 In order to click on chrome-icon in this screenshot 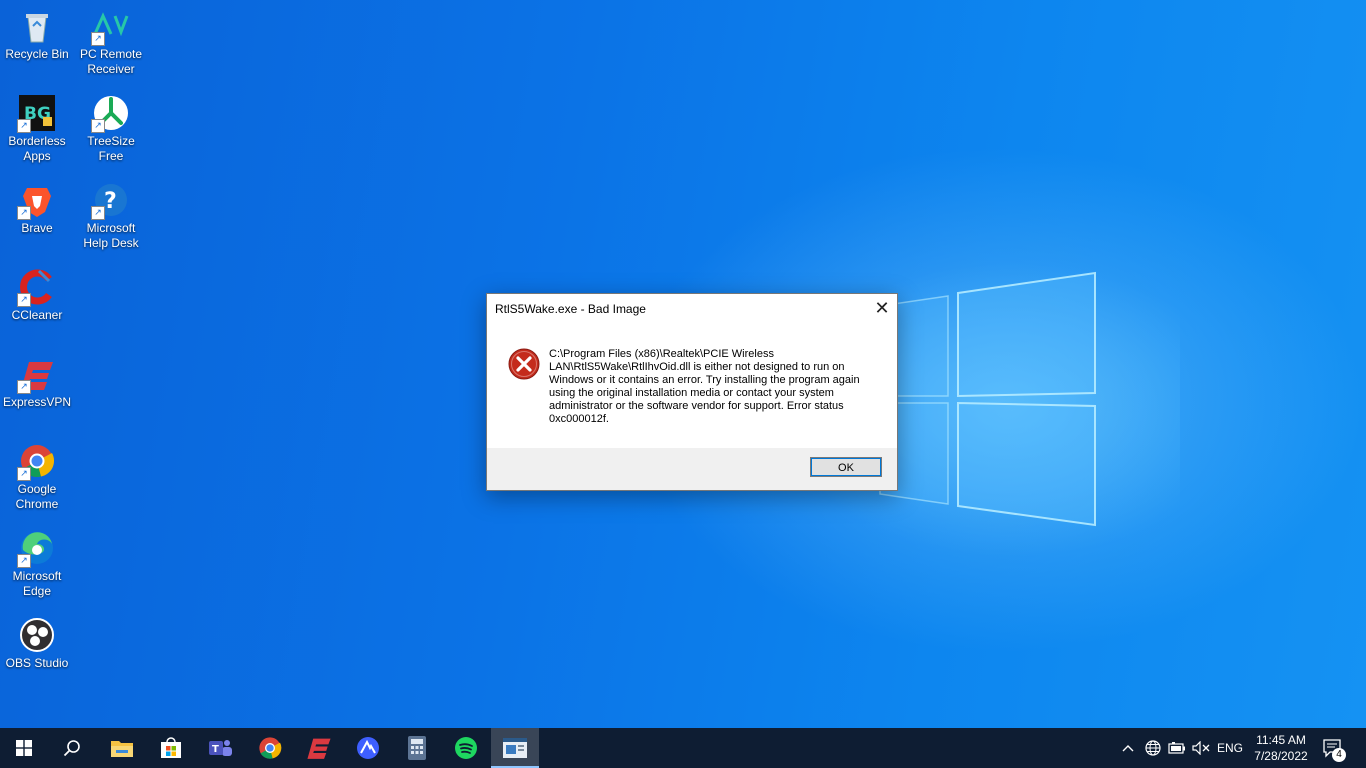, I will do `click(270, 748)`.